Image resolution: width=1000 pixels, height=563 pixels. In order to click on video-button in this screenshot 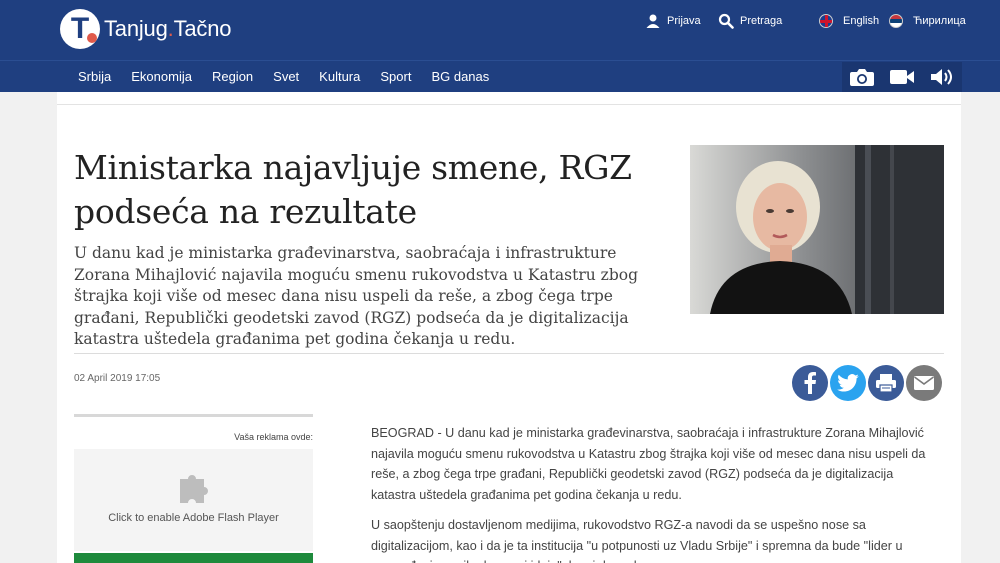, I will do `click(902, 77)`.